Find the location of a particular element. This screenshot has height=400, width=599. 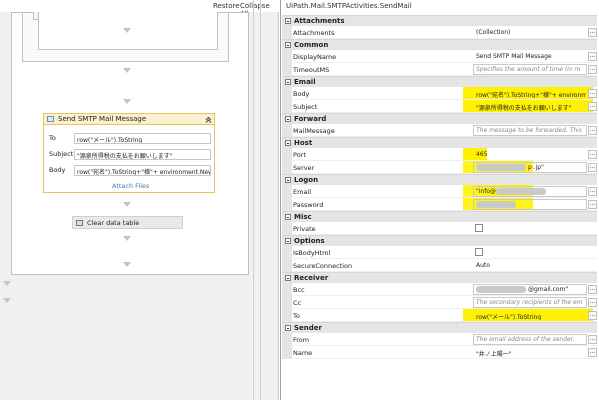

body-field: row("宛名").ToString+"様"+ environment.New is located at coordinates (142, 170).